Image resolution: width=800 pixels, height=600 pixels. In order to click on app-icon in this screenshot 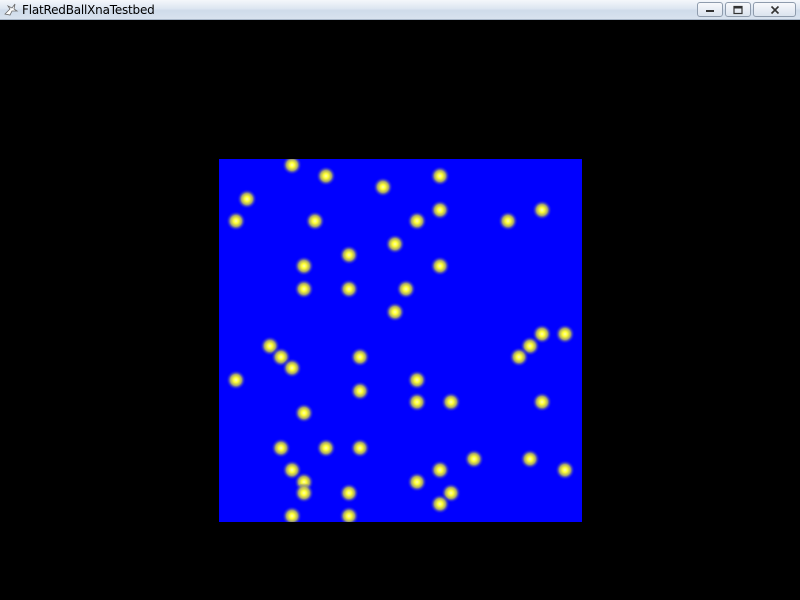, I will do `click(11, 10)`.